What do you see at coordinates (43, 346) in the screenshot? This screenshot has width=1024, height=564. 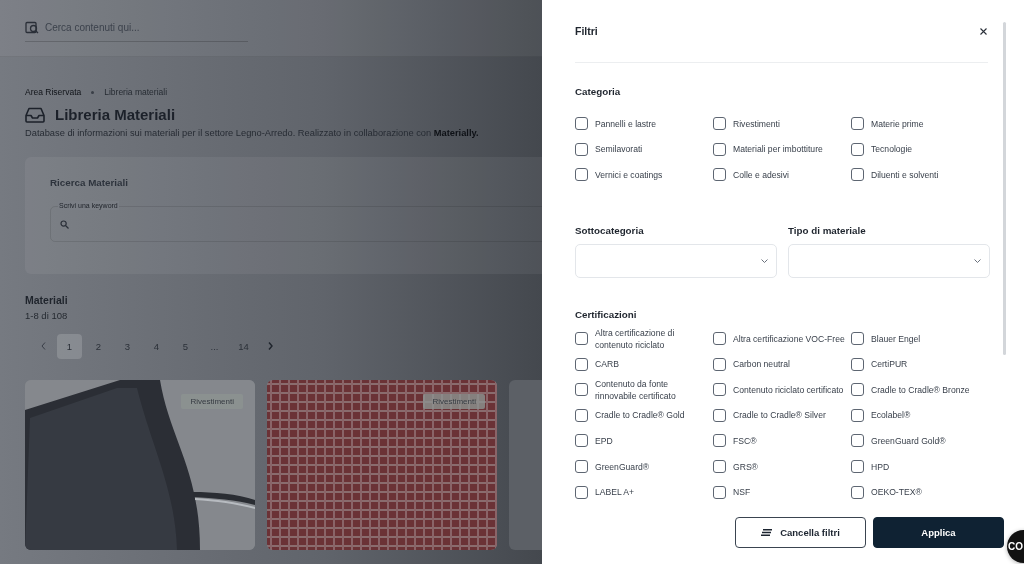 I see `chevron-left-icon` at bounding box center [43, 346].